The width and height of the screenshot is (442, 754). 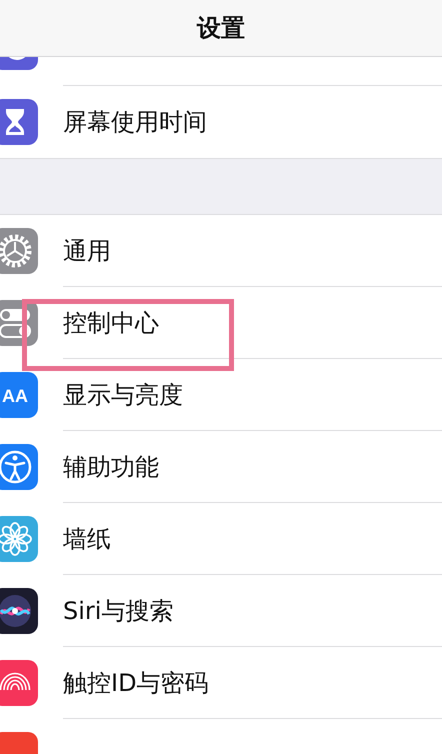 I want to click on nav-title: 设置, so click(x=221, y=28).